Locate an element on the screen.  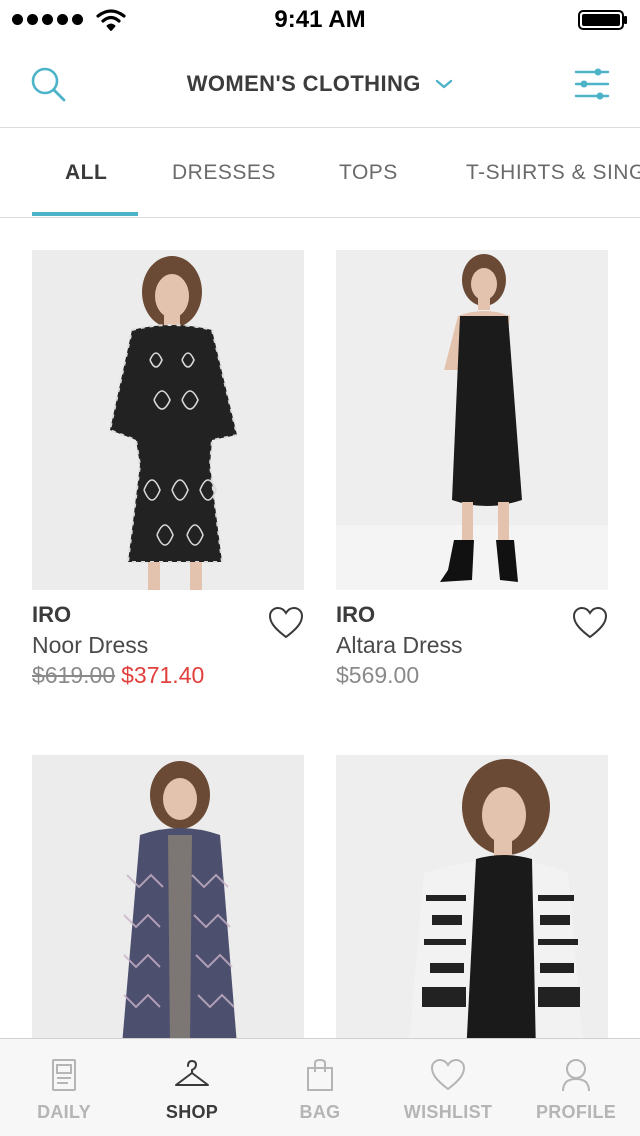
nav-profile-label: PROFILE is located at coordinates (576, 1112).